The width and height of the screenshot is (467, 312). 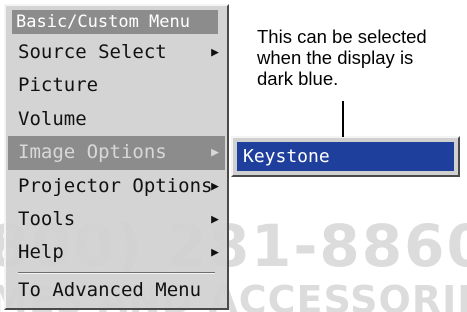 I want to click on submenu-item-keystone: Keystone, so click(x=345, y=156).